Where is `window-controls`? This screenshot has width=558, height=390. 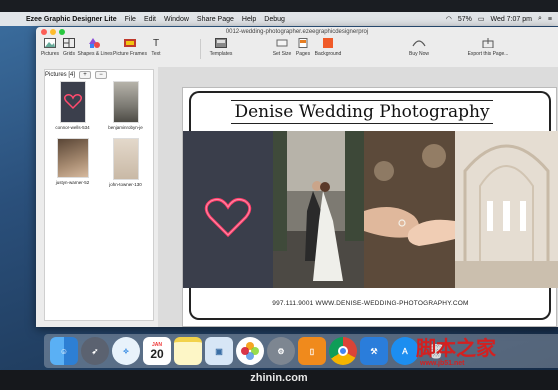
window-controls is located at coordinates (53, 32).